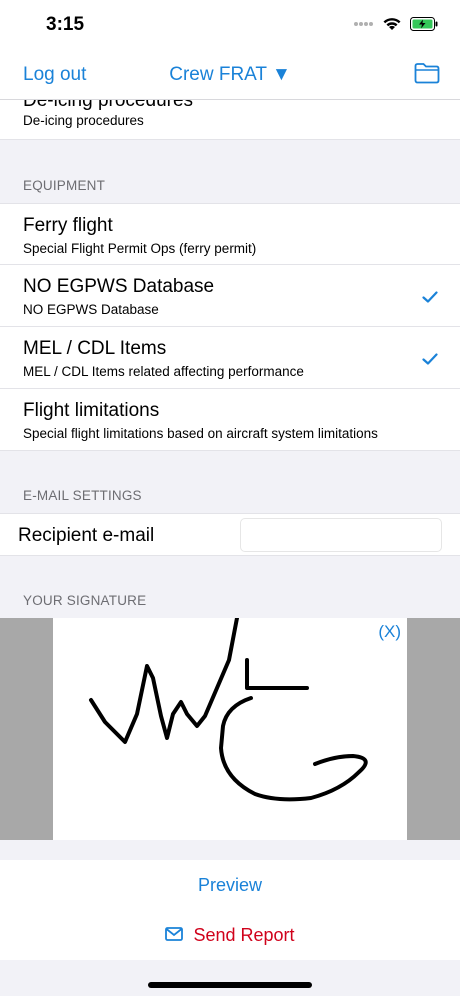 The image size is (460, 996). Describe the element at coordinates (64, 185) in the screenshot. I see `section-title: EQUIPMENT` at that location.